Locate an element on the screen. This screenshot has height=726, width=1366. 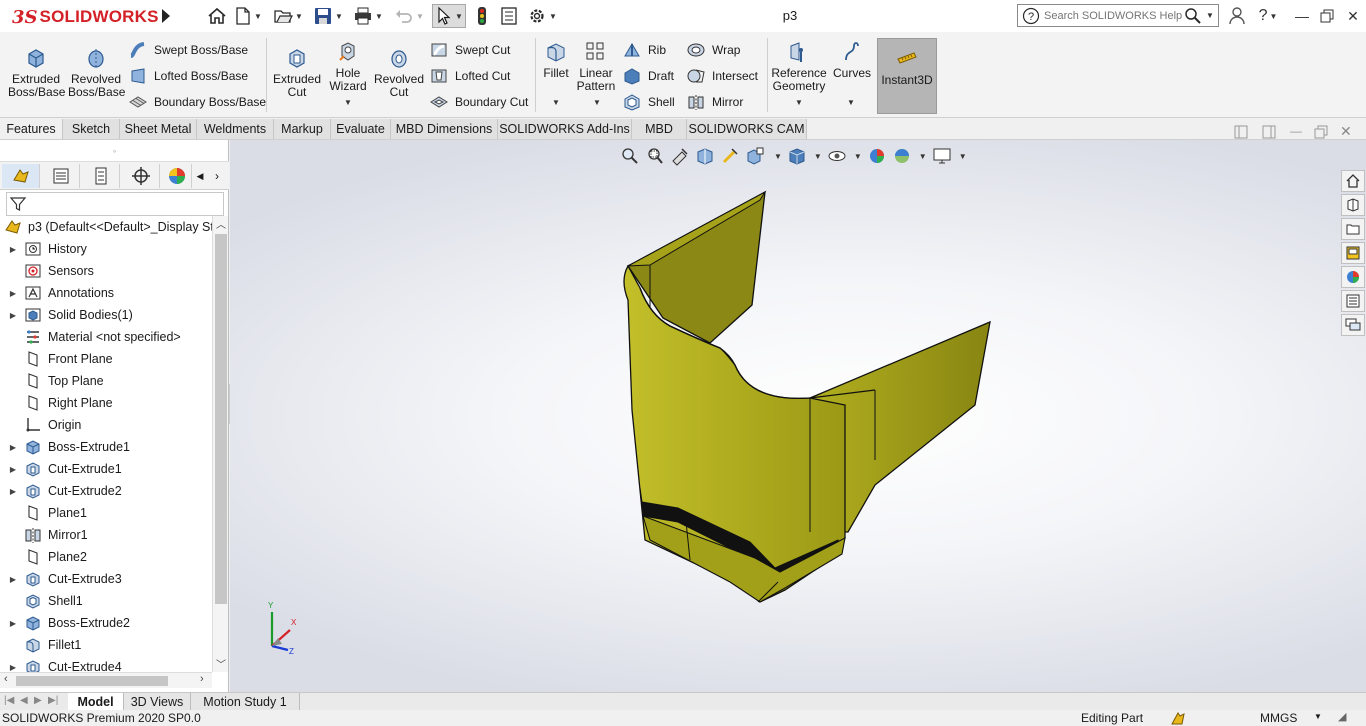
tab-property-manager is located at coordinates (61, 176).